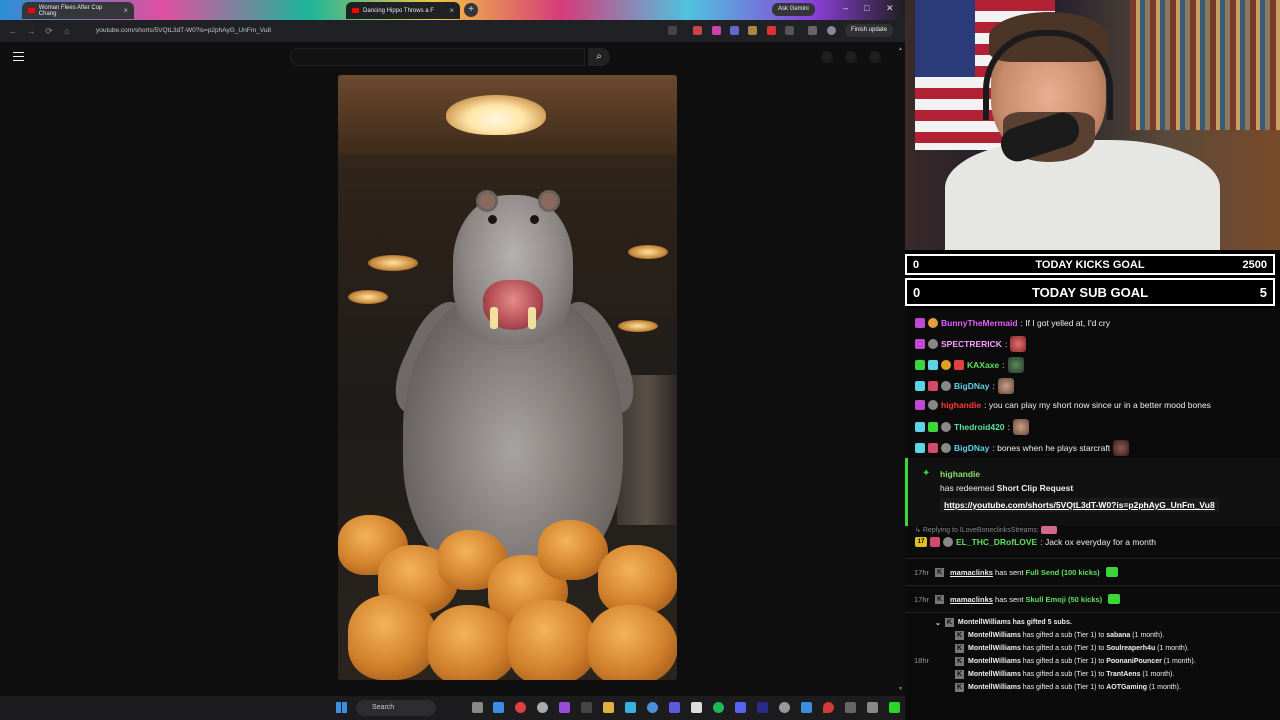 Image resolution: width=1280 pixels, height=720 pixels. I want to click on search-input, so click(437, 57).